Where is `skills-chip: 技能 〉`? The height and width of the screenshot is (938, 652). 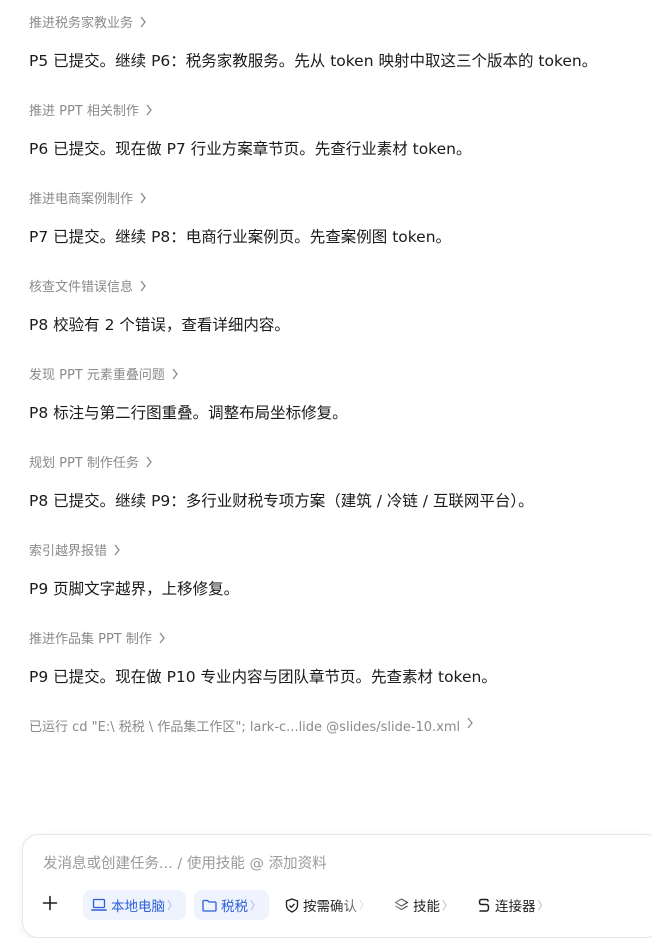
skills-chip: 技能 〉 is located at coordinates (423, 905).